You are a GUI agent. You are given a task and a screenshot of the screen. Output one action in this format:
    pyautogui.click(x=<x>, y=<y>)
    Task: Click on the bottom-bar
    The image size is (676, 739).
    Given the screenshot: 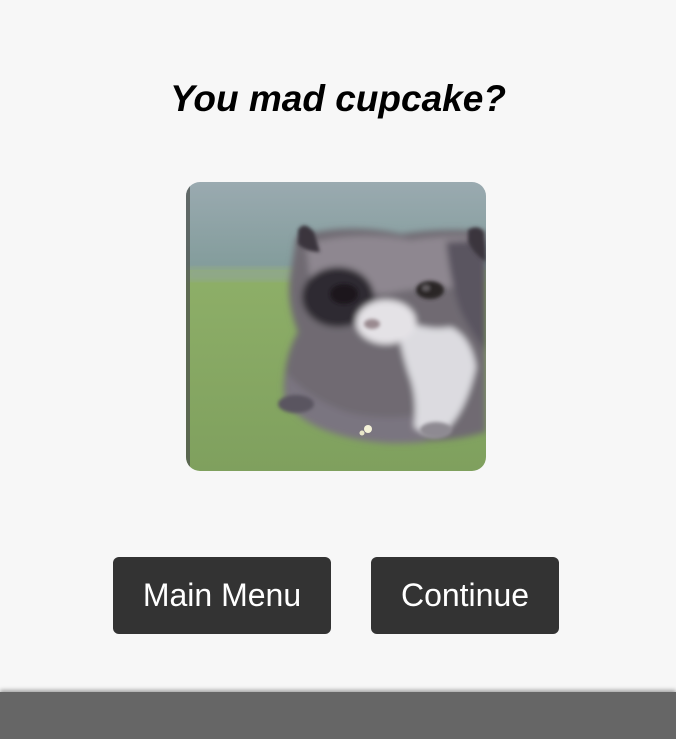 What is the action you would take?
    pyautogui.click(x=338, y=715)
    